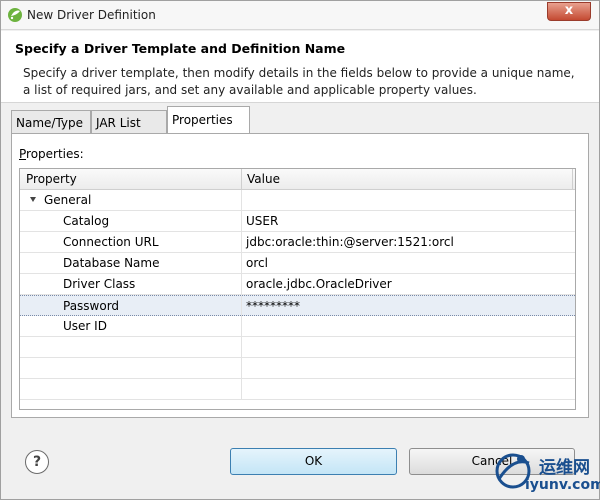 The width and height of the screenshot is (600, 500). What do you see at coordinates (313, 461) in the screenshot?
I see `ok-button: OK` at bounding box center [313, 461].